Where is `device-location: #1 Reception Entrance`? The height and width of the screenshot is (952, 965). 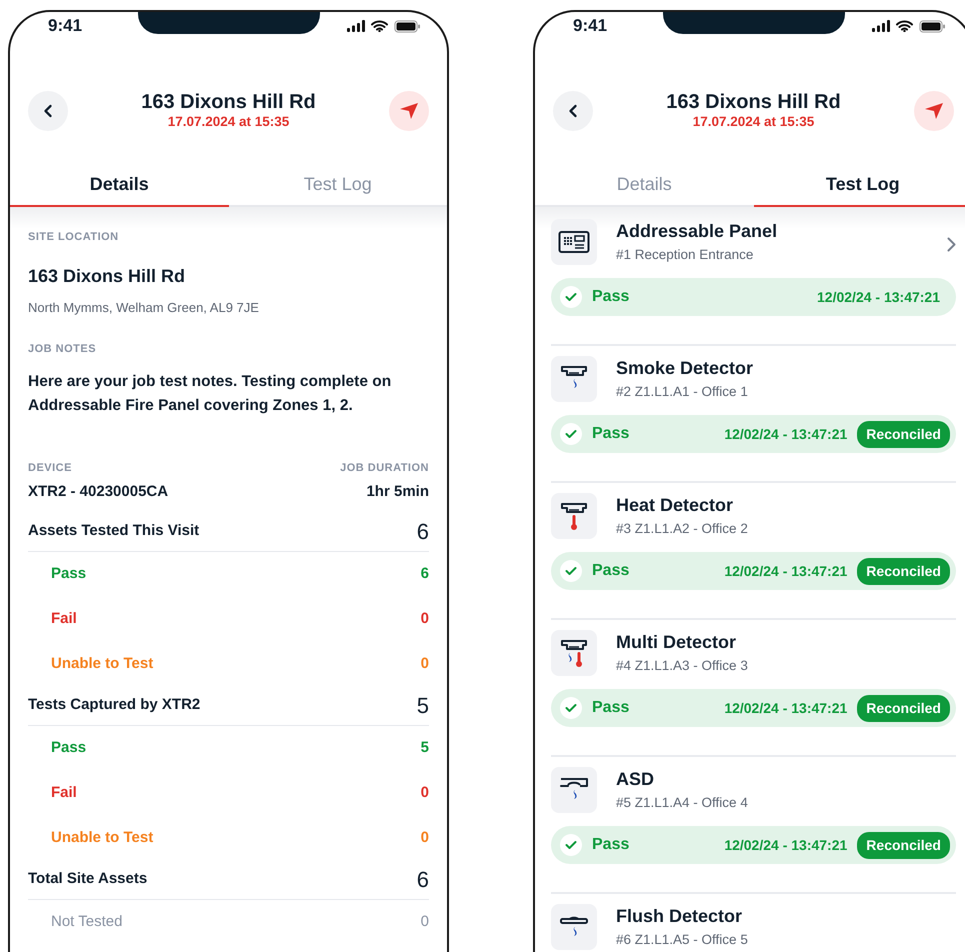 device-location: #1 Reception Entrance is located at coordinates (685, 255).